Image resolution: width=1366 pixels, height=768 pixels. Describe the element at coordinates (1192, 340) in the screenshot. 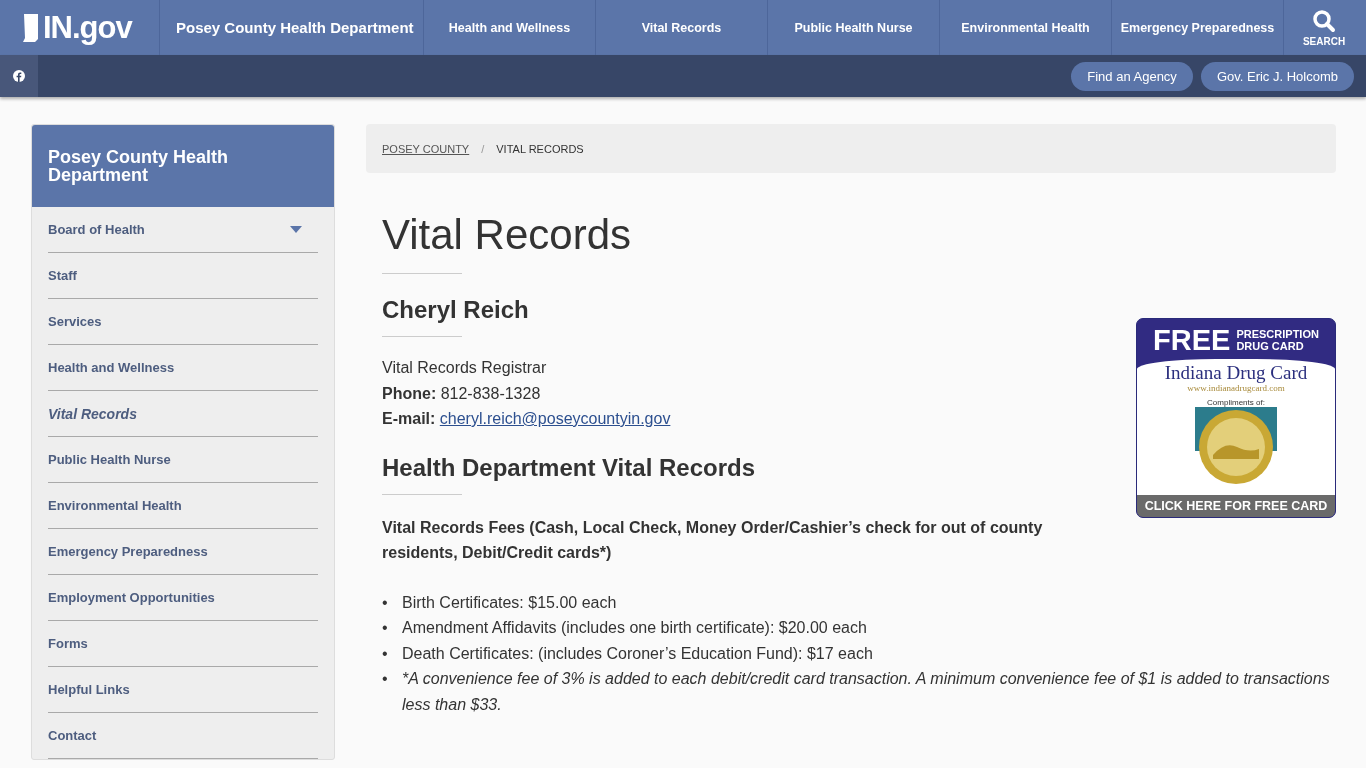

I see `ad-headline: FREE` at that location.